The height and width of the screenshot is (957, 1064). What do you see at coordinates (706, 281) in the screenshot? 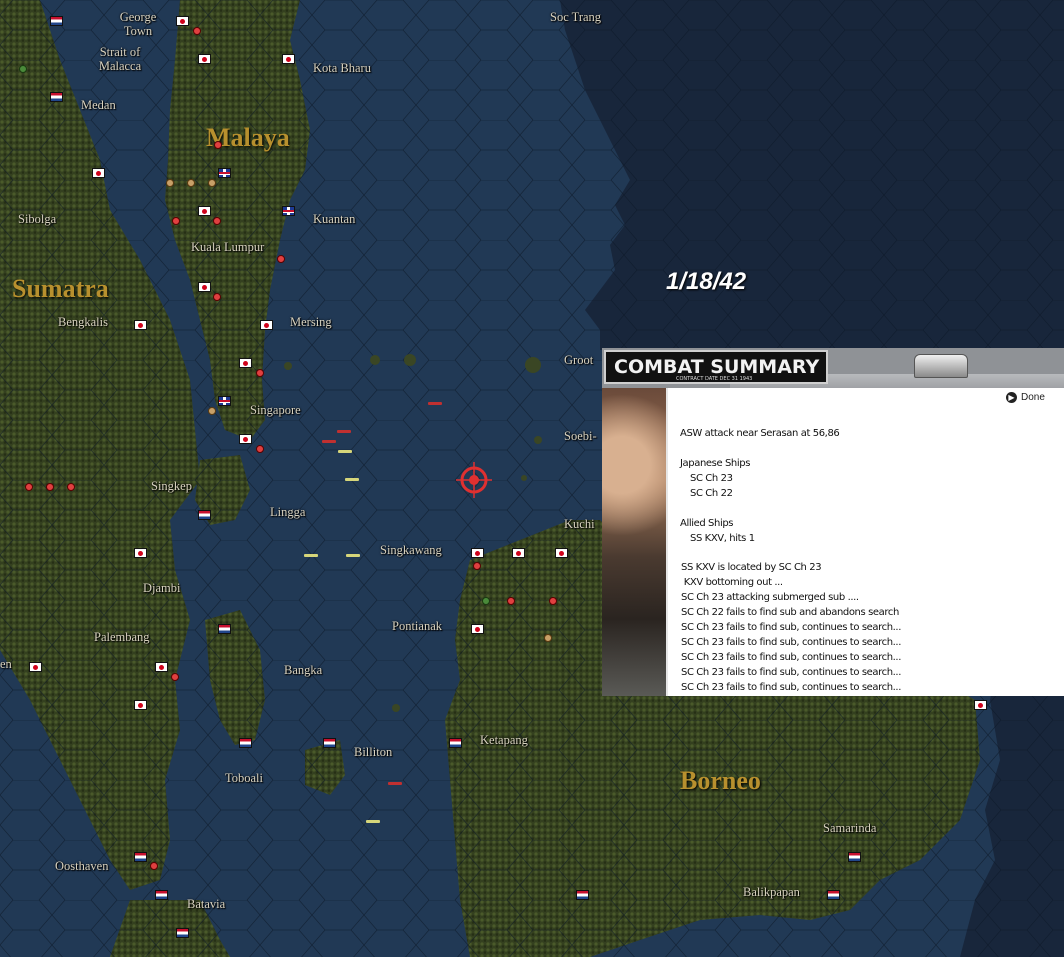
I see `turn-date: 1/18/42` at bounding box center [706, 281].